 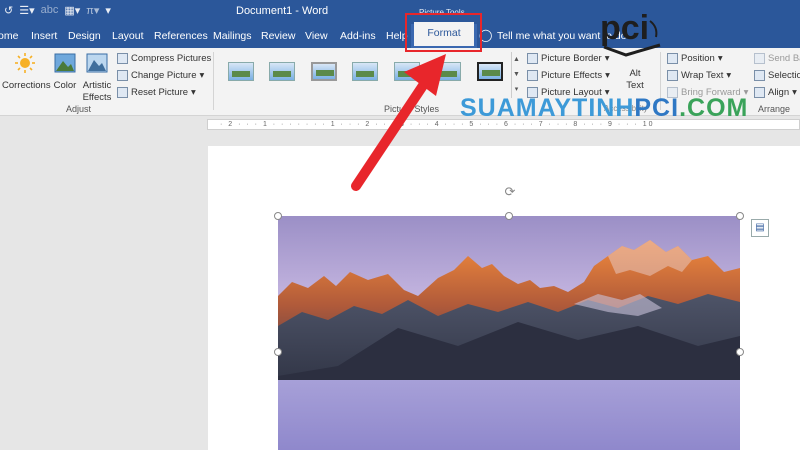 I want to click on corrections-button: Corrections, so click(x=26, y=72).